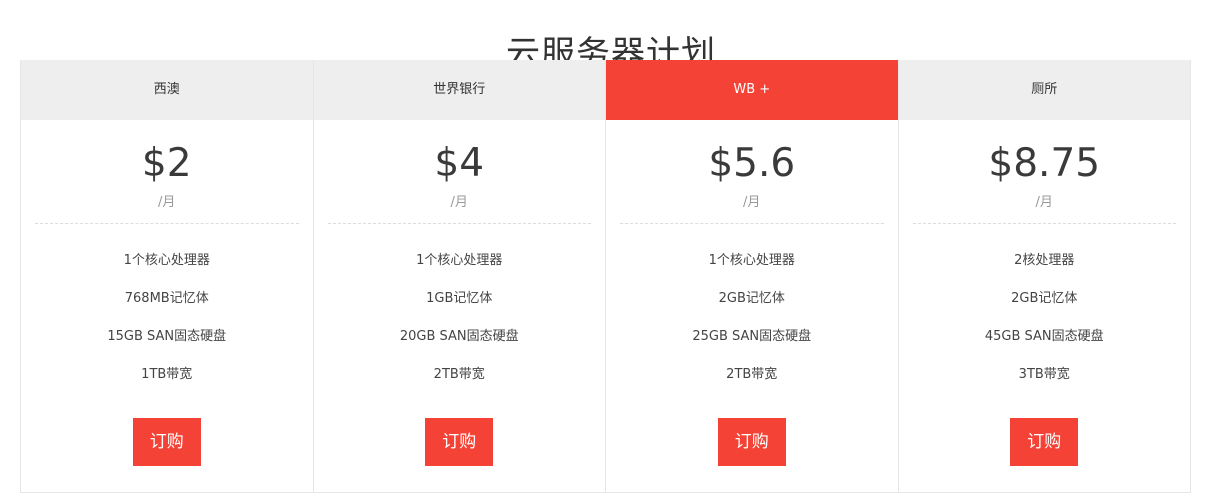 Image resolution: width=1222 pixels, height=497 pixels. I want to click on plan-price: $8.75, so click(1044, 163).